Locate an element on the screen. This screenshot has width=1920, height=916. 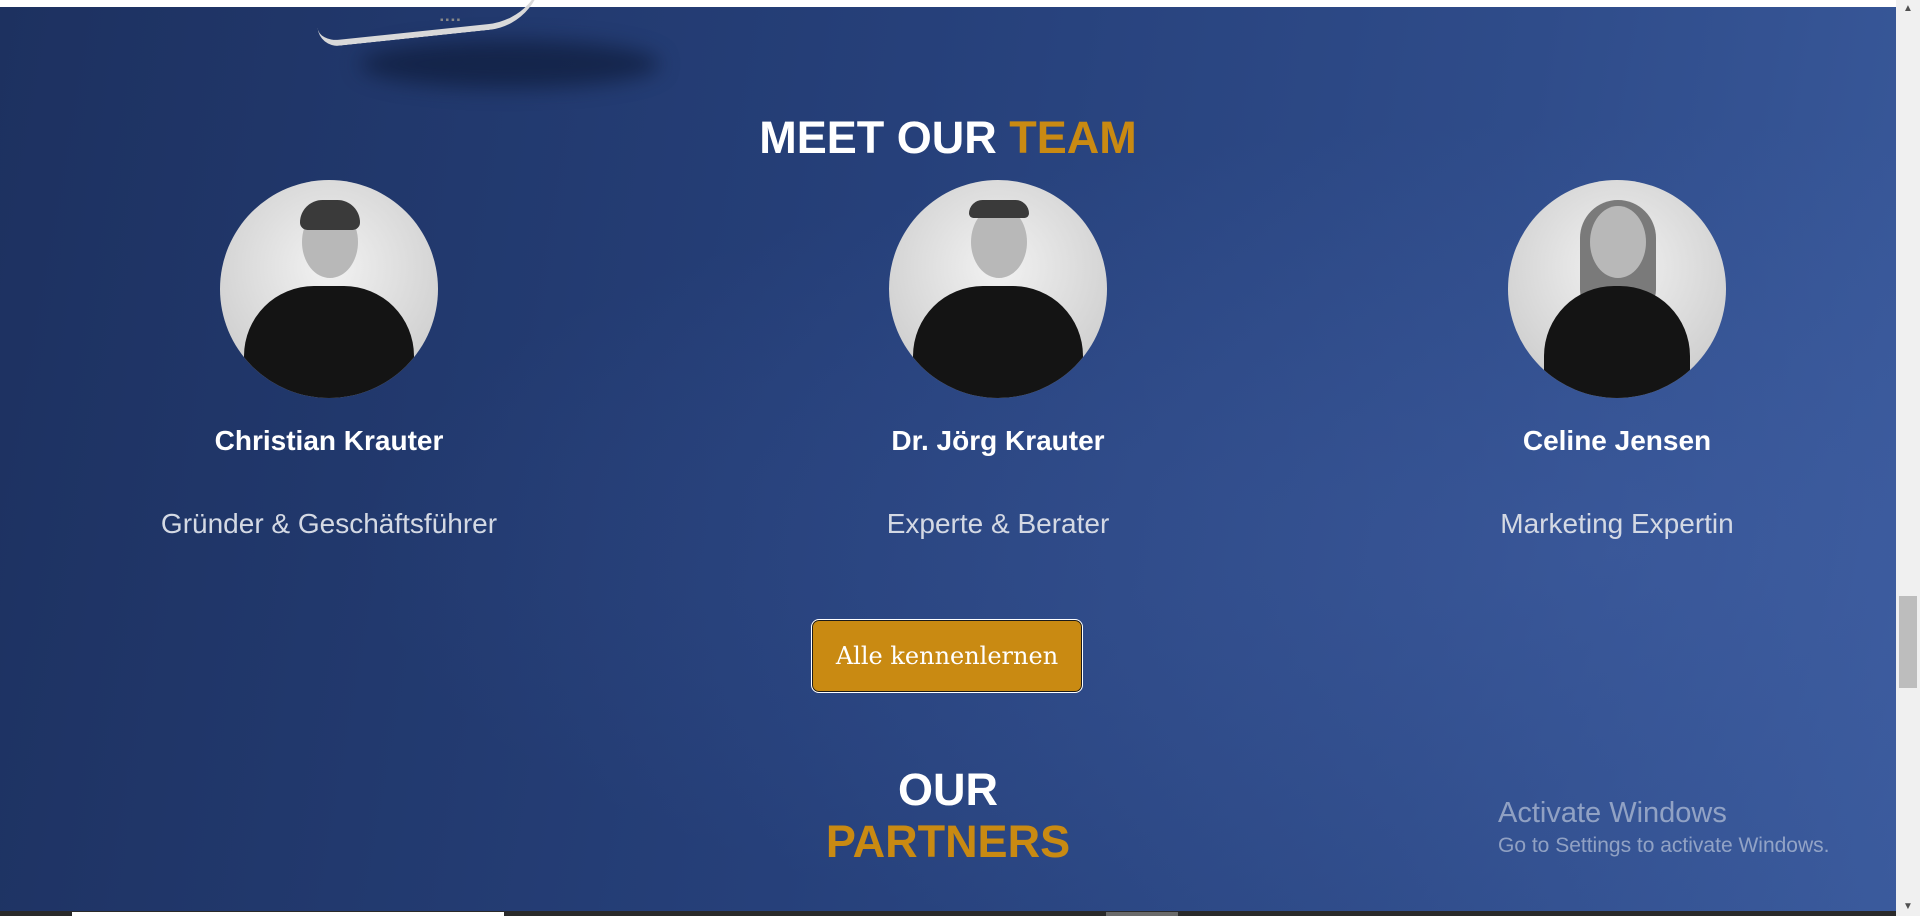
team-member-card: Celine Jensen Marketing Expertin is located at coordinates (1617, 360).